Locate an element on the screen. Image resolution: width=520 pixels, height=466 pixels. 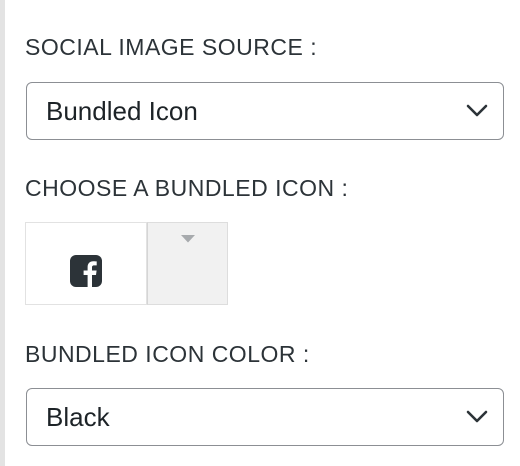
selected-icon-preview is located at coordinates (86, 263).